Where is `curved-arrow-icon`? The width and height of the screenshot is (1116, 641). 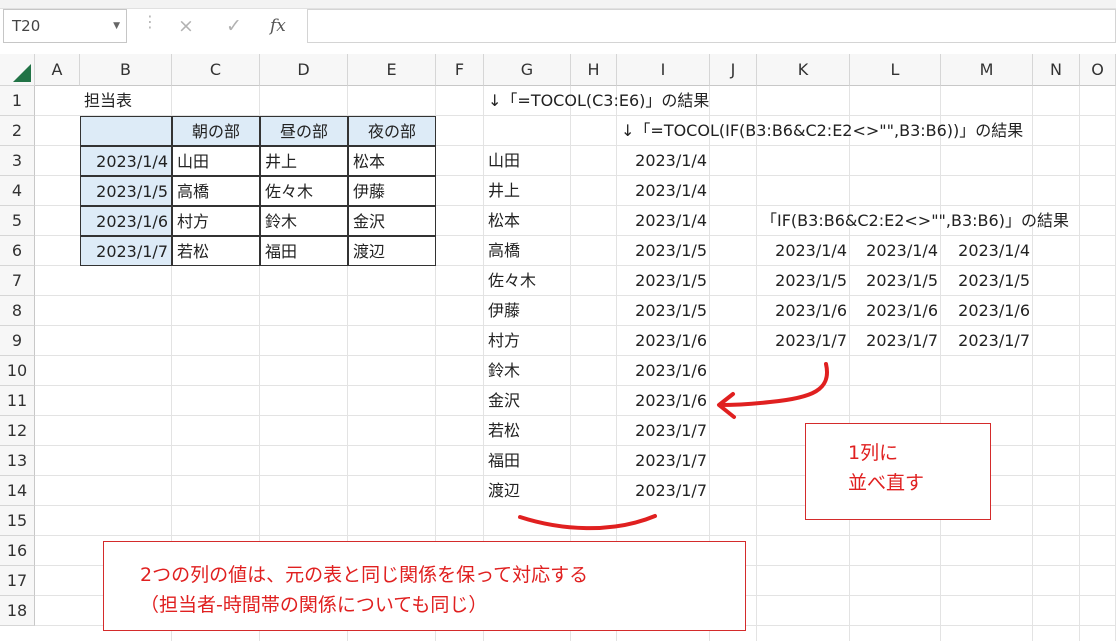 curved-arrow-icon is located at coordinates (774, 384).